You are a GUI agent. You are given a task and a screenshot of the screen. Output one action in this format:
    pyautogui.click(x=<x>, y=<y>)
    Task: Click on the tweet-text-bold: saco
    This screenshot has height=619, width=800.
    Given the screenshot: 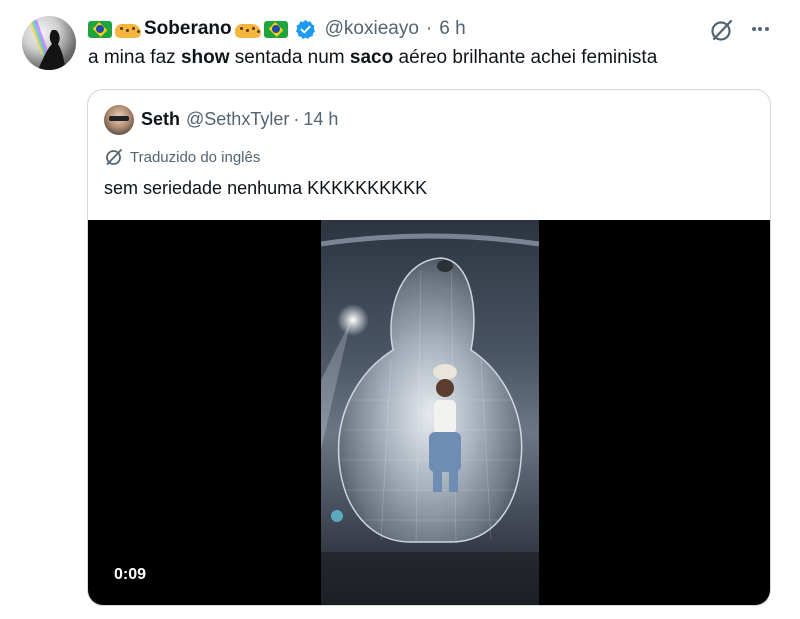 What is the action you would take?
    pyautogui.click(x=371, y=57)
    